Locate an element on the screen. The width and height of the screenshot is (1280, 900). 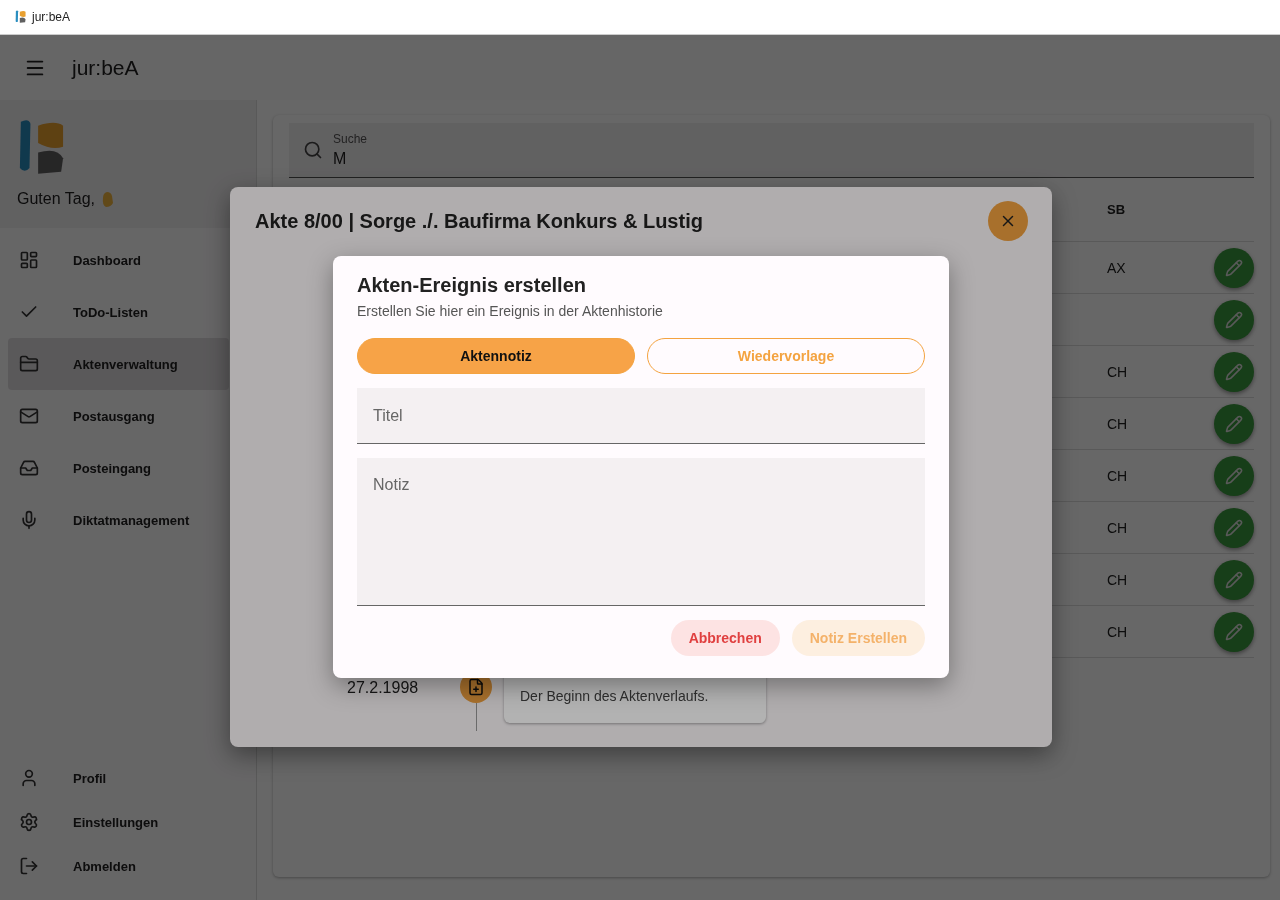
dialog-title: Akte 8/00 | Sorge ./. Baufirma Konkurs & Lustig is located at coordinates (479, 221).